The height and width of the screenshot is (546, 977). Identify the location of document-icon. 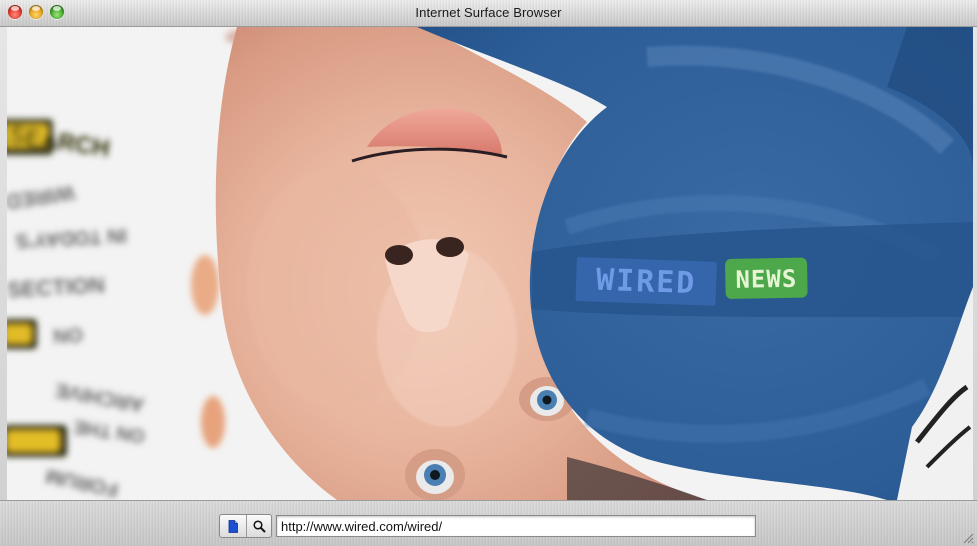
(233, 526).